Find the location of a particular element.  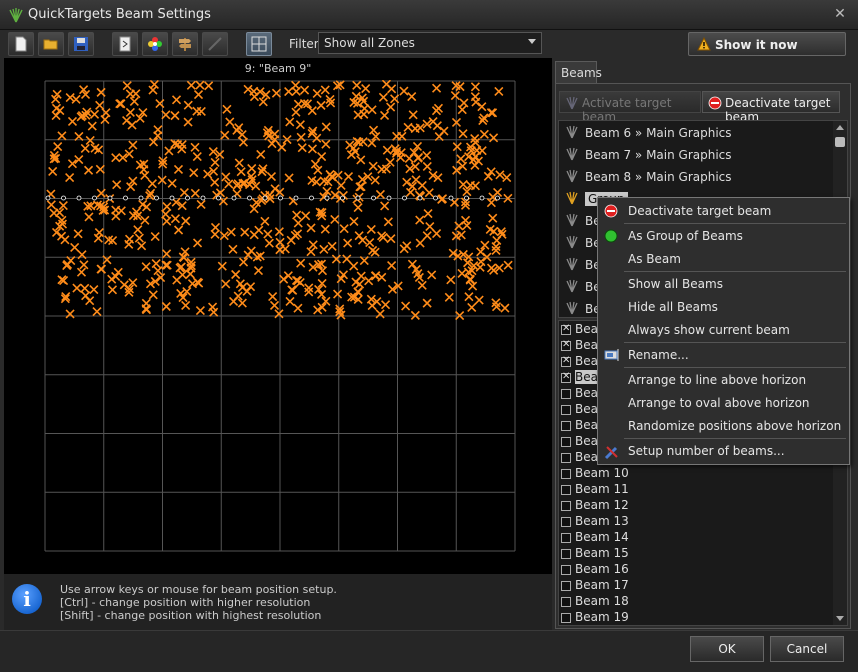

menu-item-arrange-oval: Arrange to oval above horizon is located at coordinates (723, 403).